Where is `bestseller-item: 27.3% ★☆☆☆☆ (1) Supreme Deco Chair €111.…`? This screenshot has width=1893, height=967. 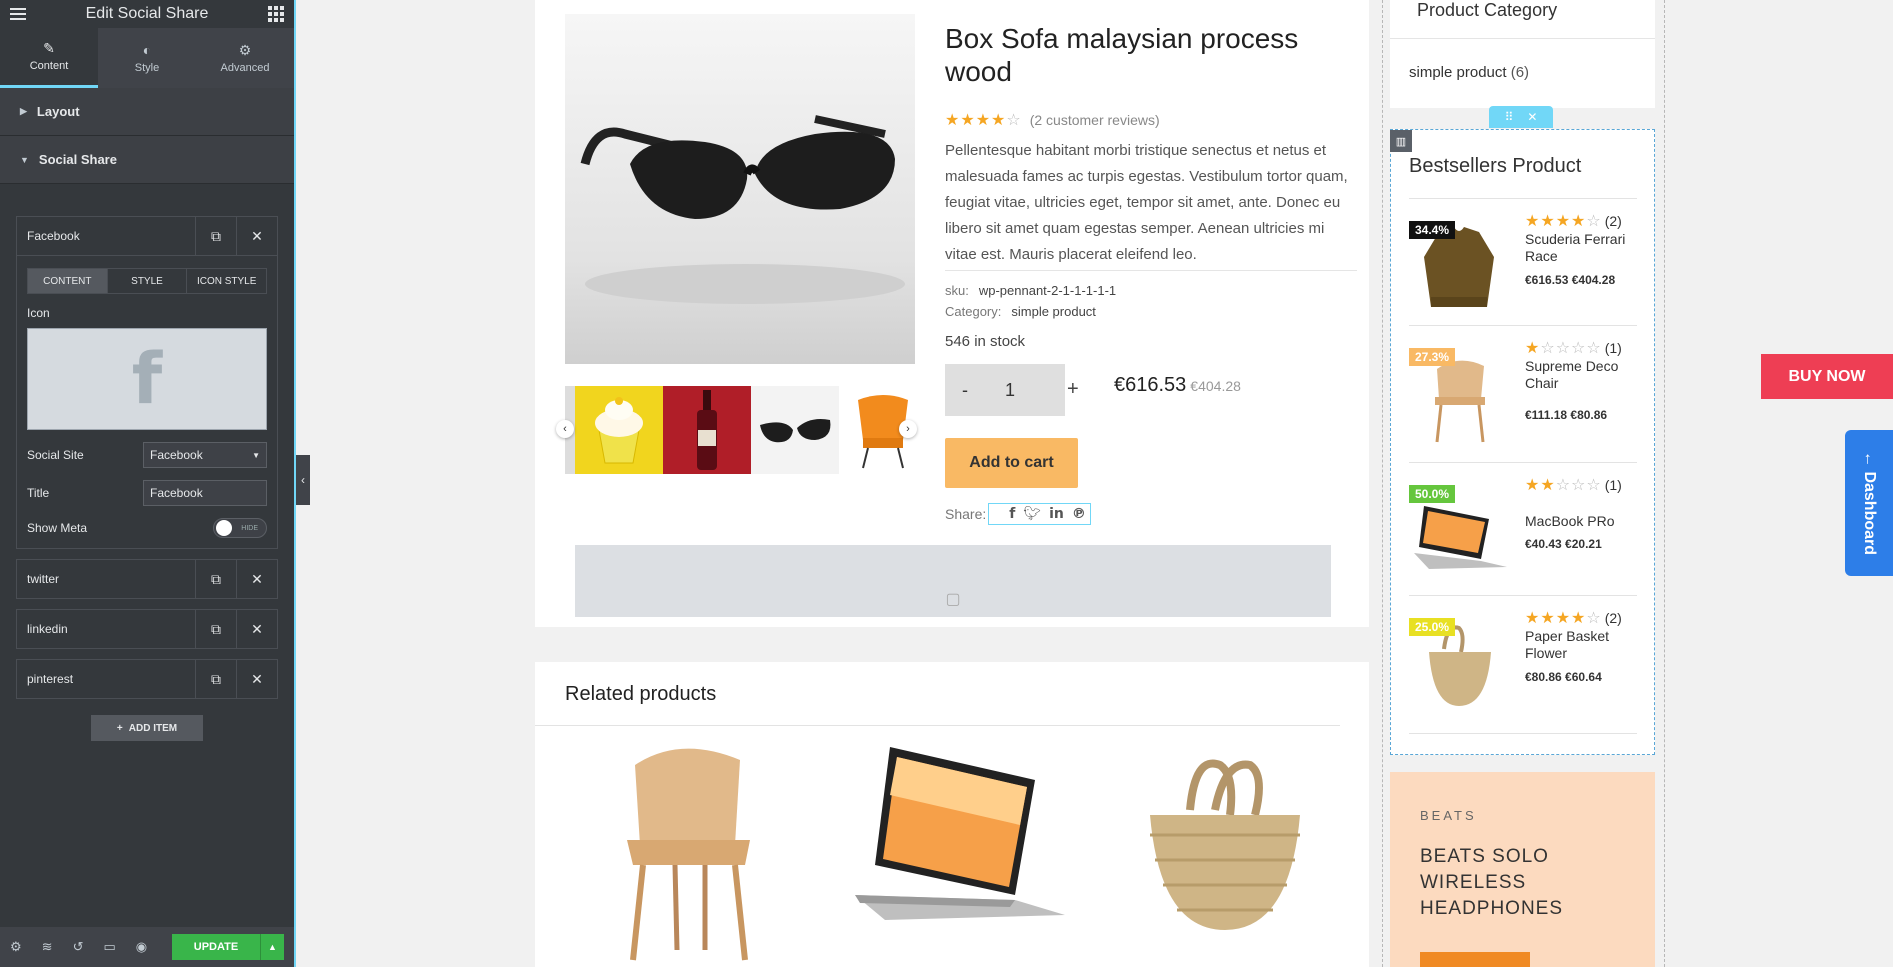 bestseller-item: 27.3% ★☆☆☆☆ (1) Supreme Deco Chair €111.… is located at coordinates (1523, 392).